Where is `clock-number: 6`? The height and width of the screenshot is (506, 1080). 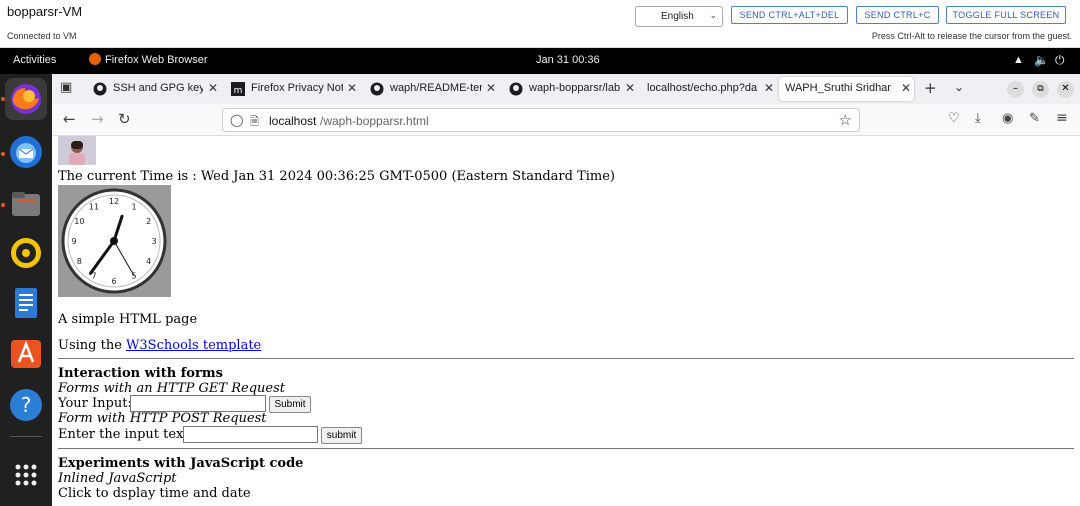
clock-number: 6 is located at coordinates (113, 281).